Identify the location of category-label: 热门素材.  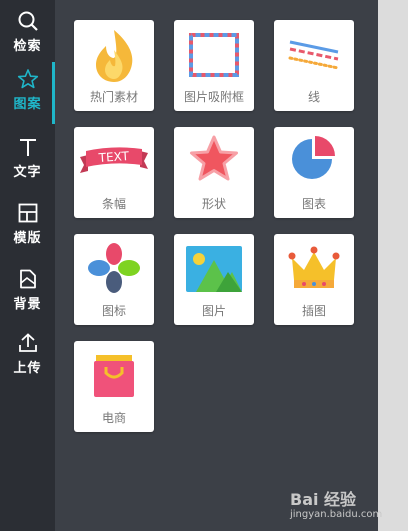
(113, 97).